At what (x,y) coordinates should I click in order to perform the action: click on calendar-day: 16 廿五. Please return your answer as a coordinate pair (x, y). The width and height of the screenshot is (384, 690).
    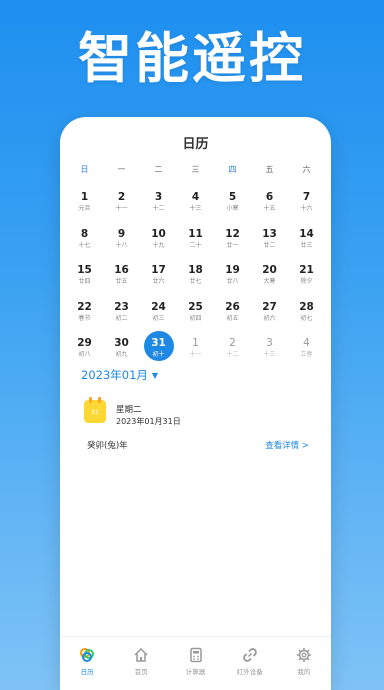
    Looking at the image, I should click on (121, 279).